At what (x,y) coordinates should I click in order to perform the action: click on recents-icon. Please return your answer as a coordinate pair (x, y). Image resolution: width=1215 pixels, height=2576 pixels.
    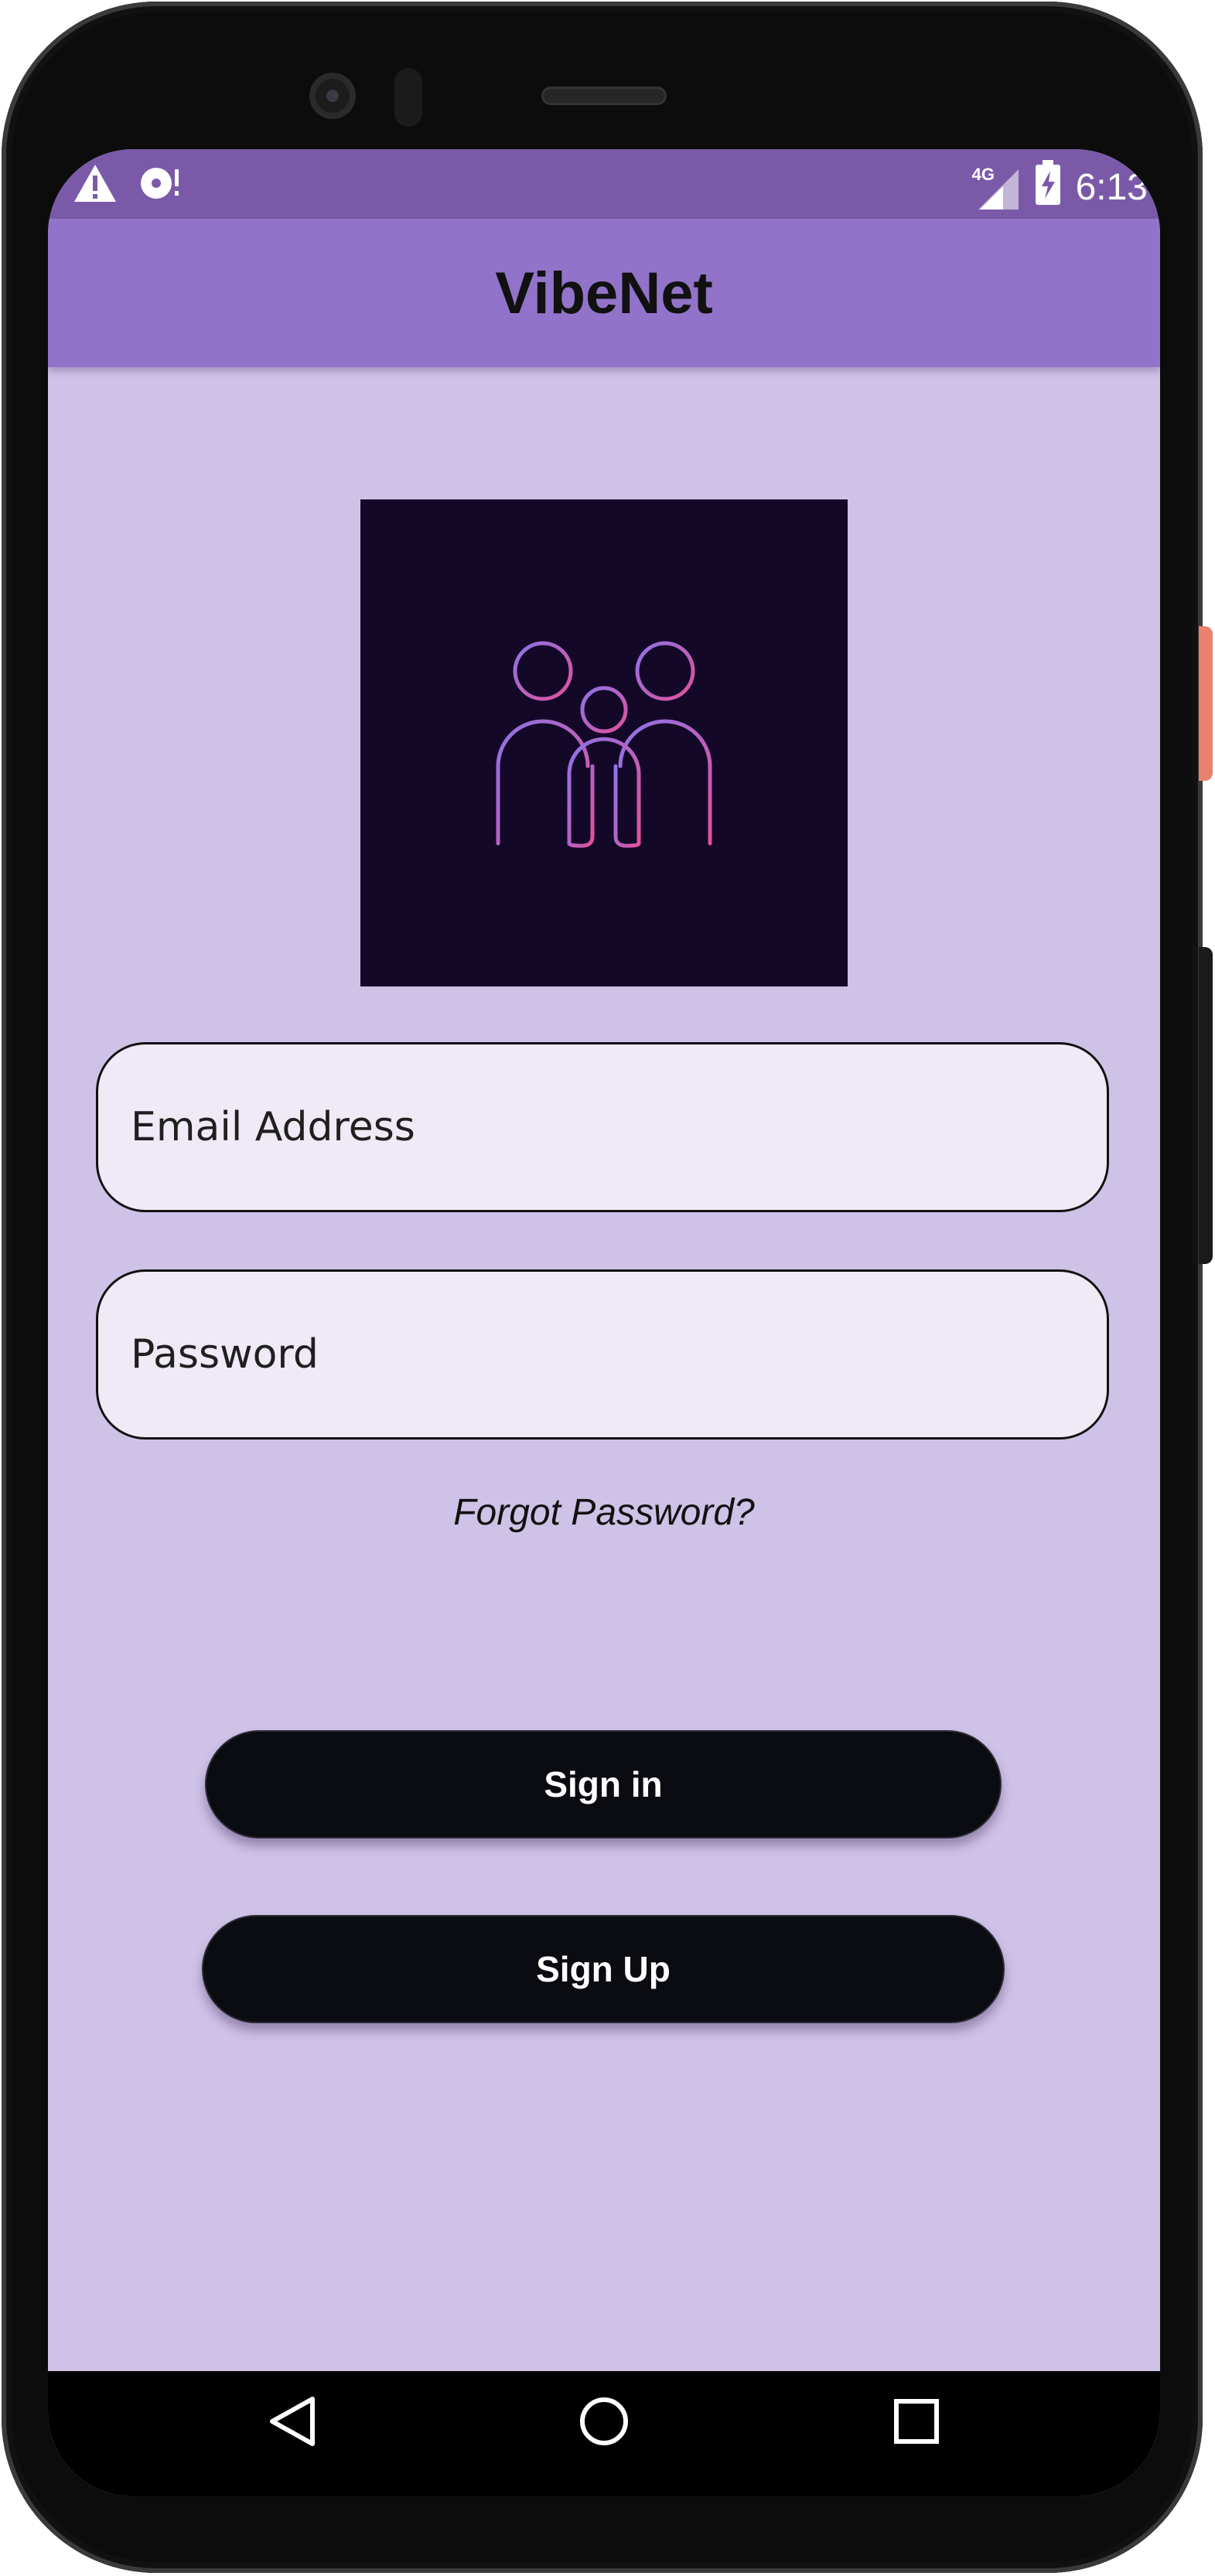
    Looking at the image, I should click on (916, 2421).